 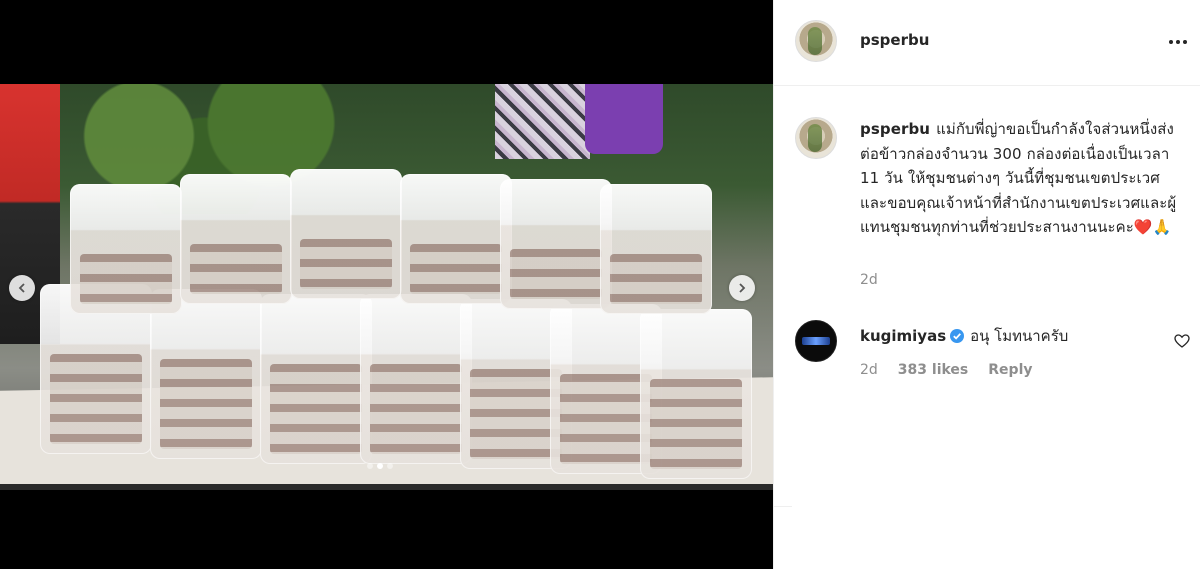 What do you see at coordinates (903, 336) in the screenshot?
I see `comment-username: kugimiyas` at bounding box center [903, 336].